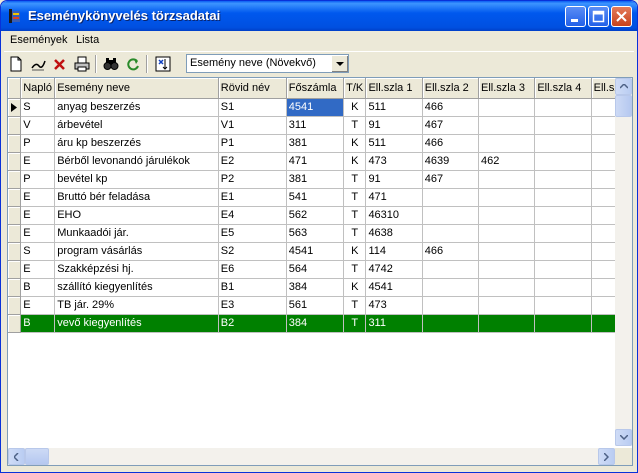 This screenshot has width=638, height=473. I want to click on cell-ellszla-1: 473, so click(394, 305).